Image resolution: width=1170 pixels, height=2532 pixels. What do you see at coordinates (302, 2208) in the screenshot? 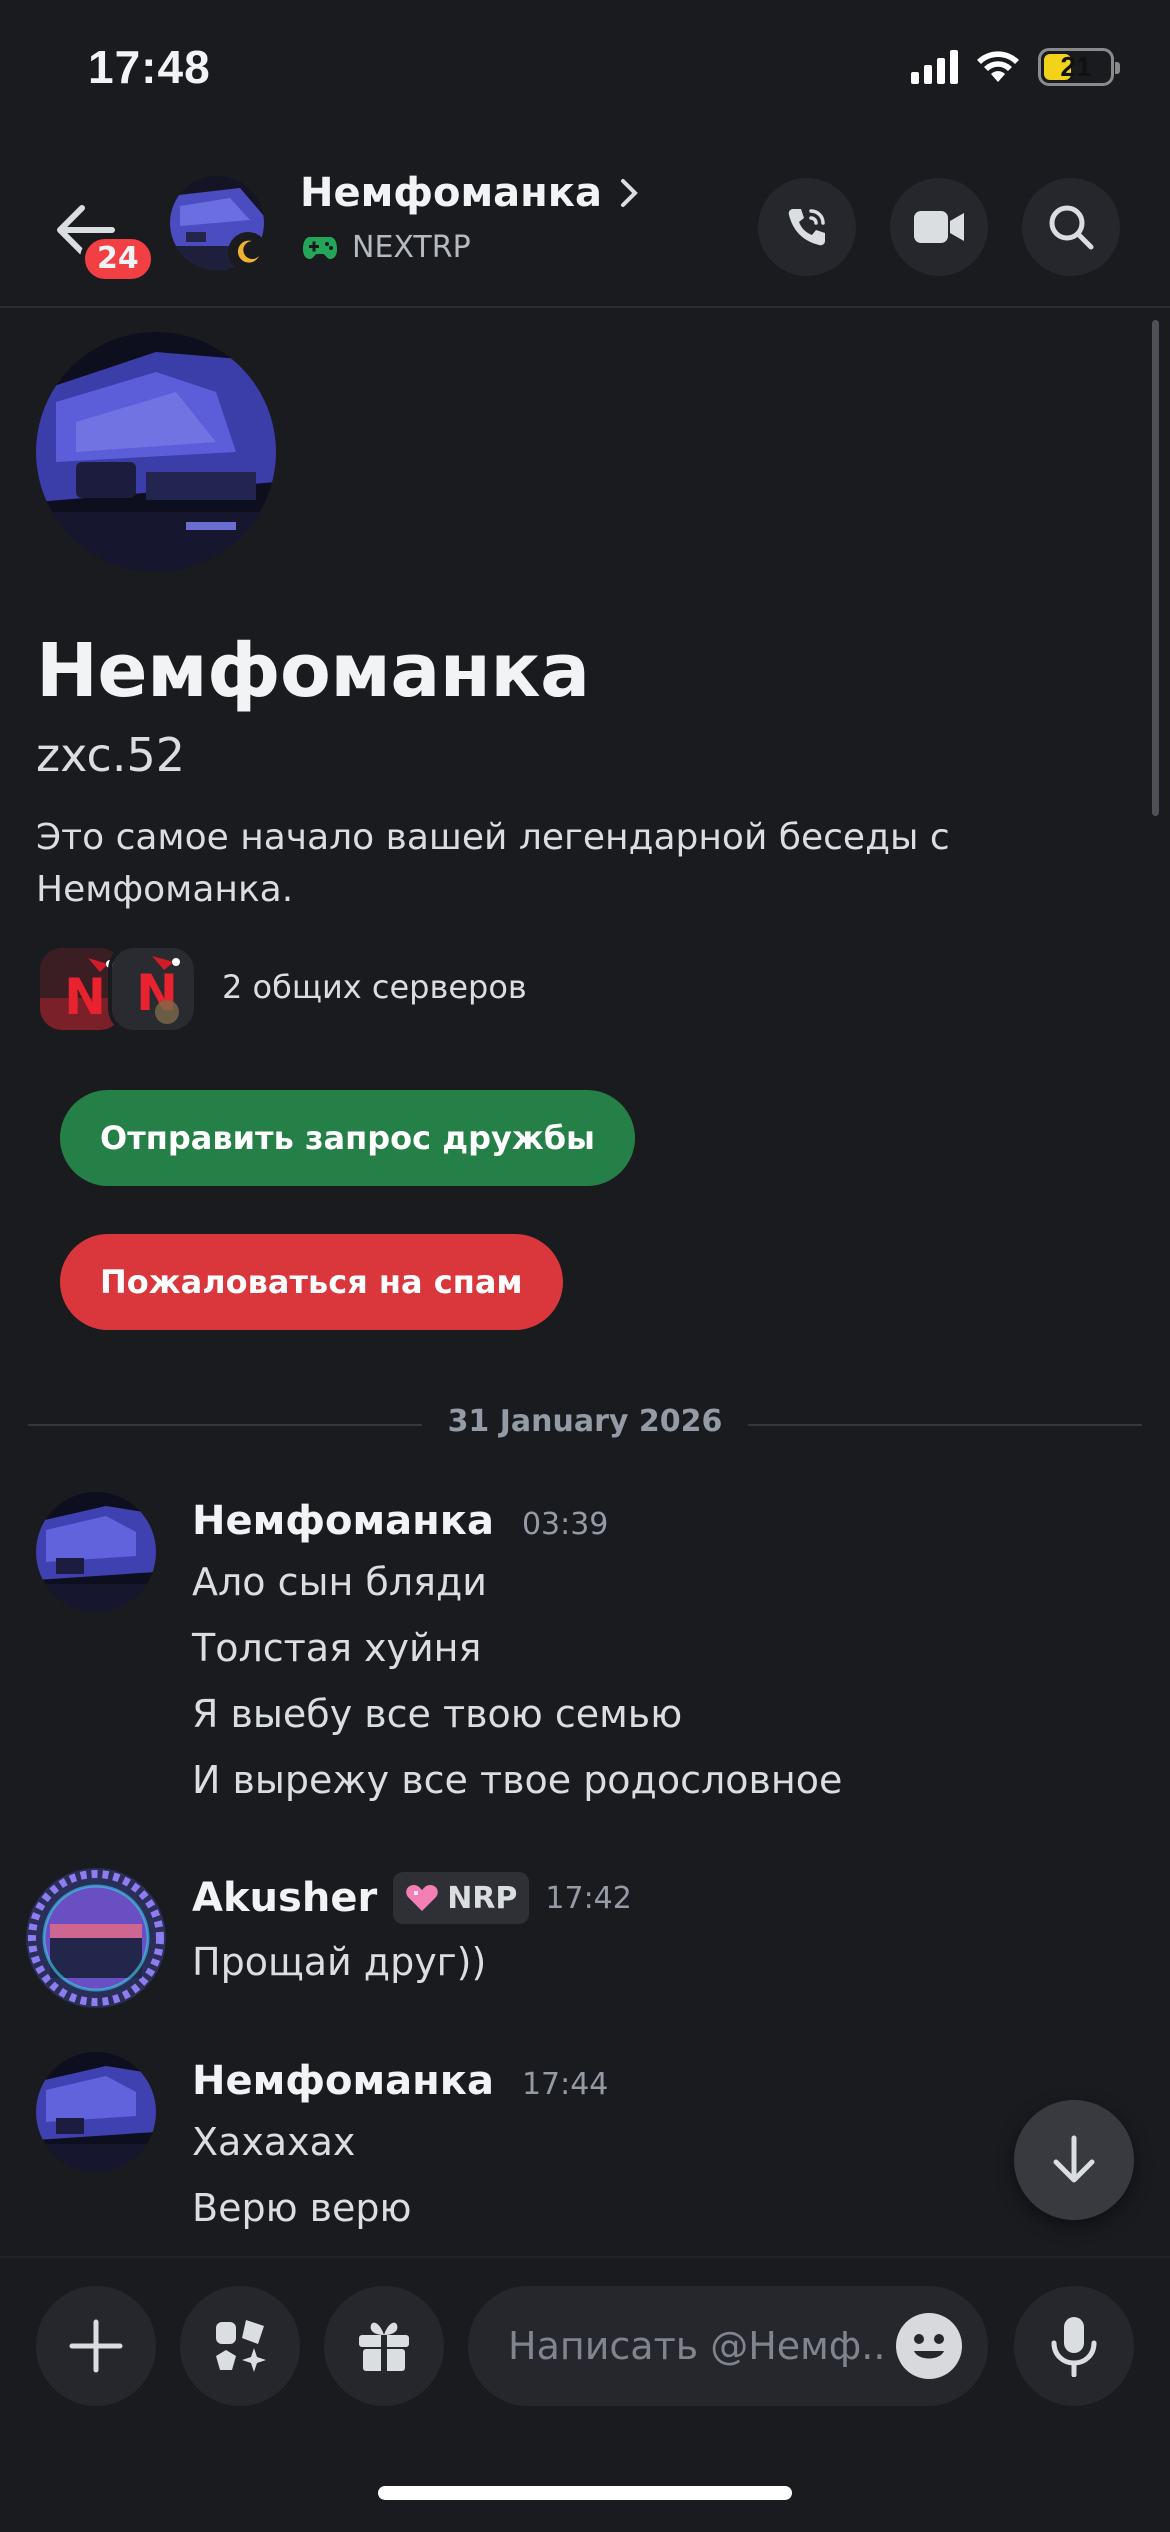
I see `message-text: Верю верю` at bounding box center [302, 2208].